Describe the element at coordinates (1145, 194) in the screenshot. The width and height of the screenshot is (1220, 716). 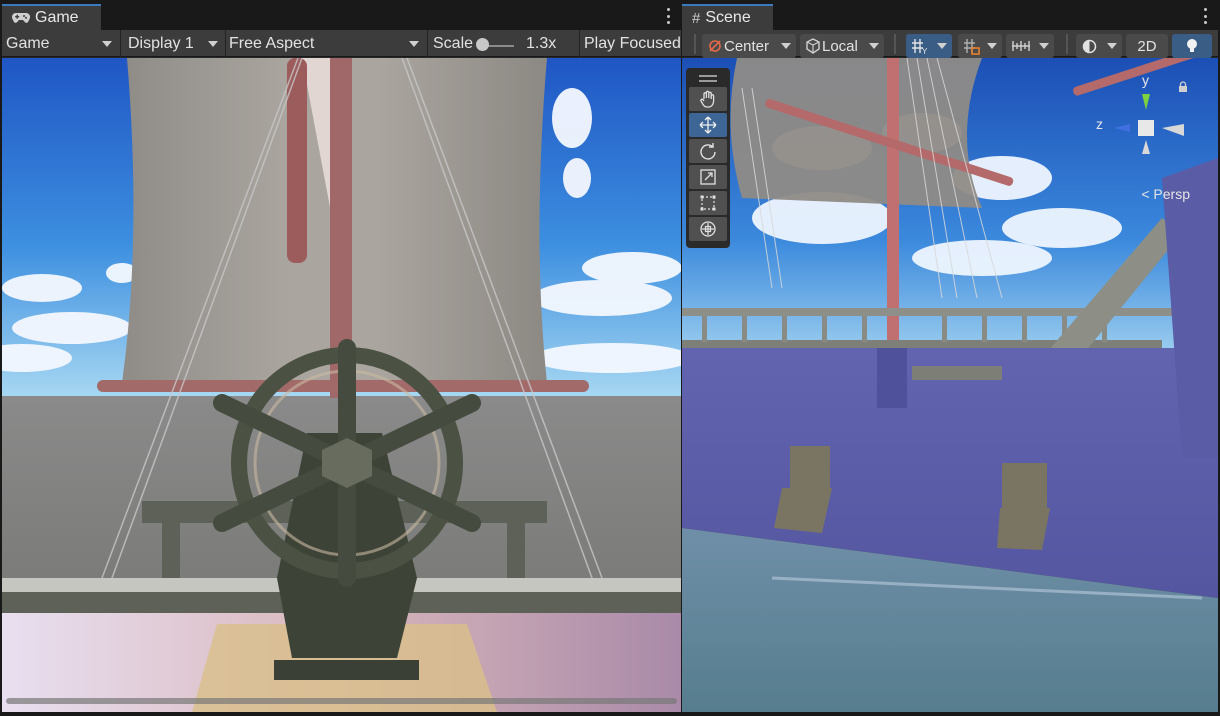
I see `chevron-left-icon: <` at that location.